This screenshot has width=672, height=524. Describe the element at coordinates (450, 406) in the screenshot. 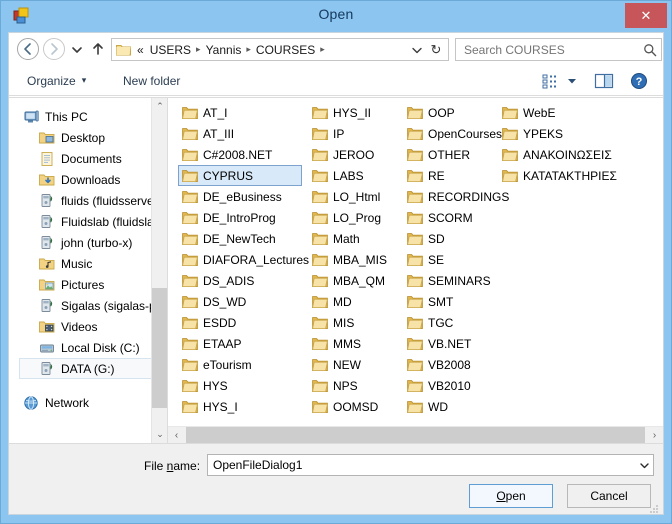

I see `folder-item: WD` at that location.